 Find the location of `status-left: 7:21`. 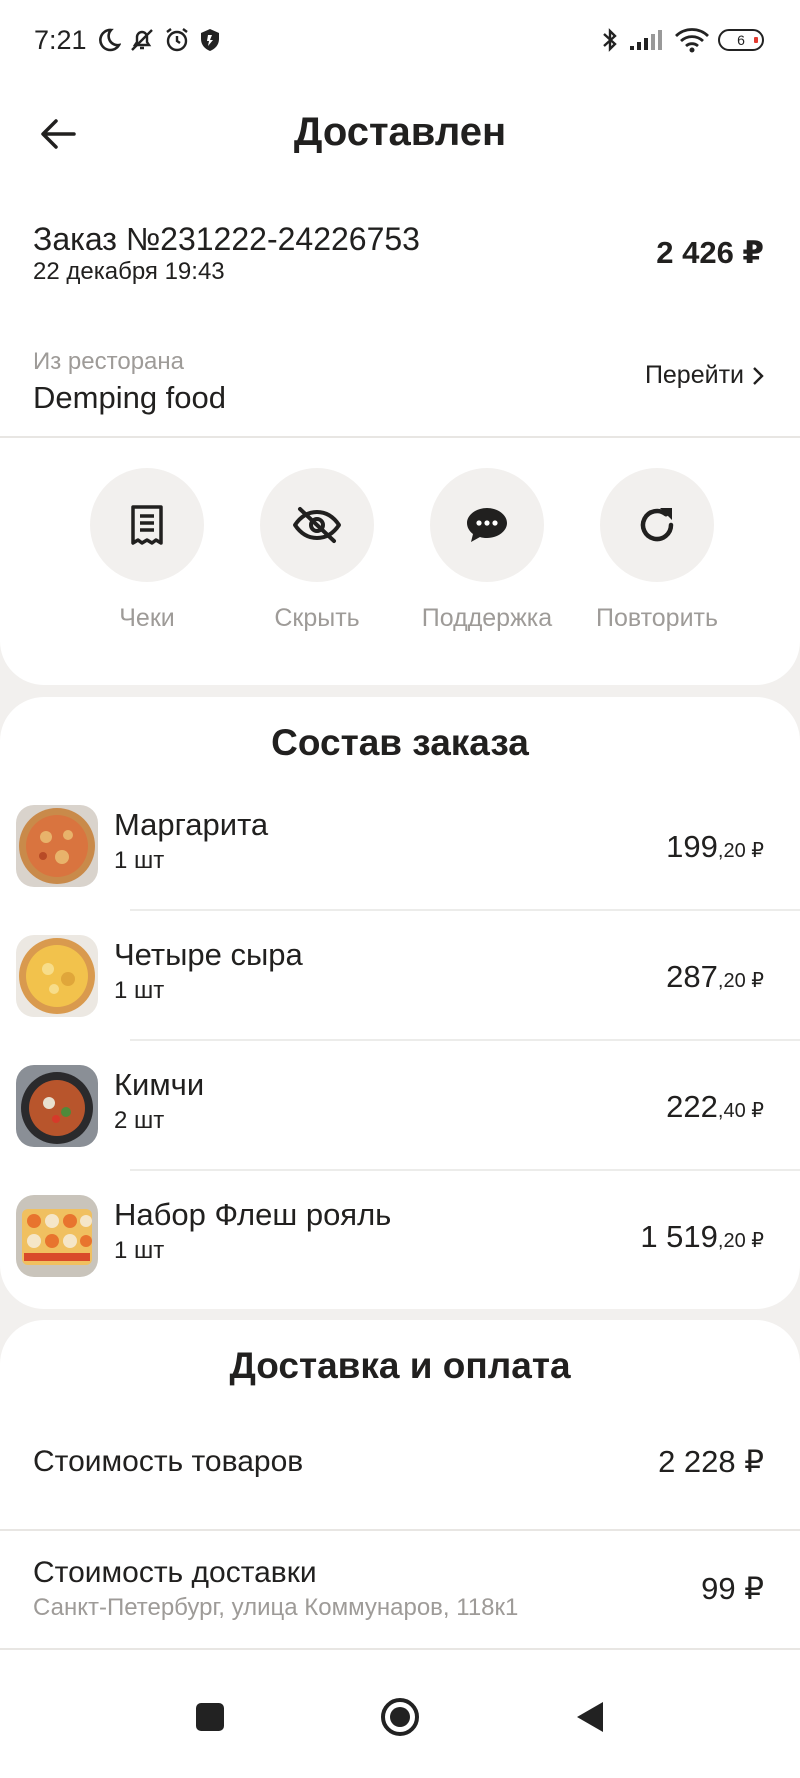

status-left: 7:21 is located at coordinates (127, 40).